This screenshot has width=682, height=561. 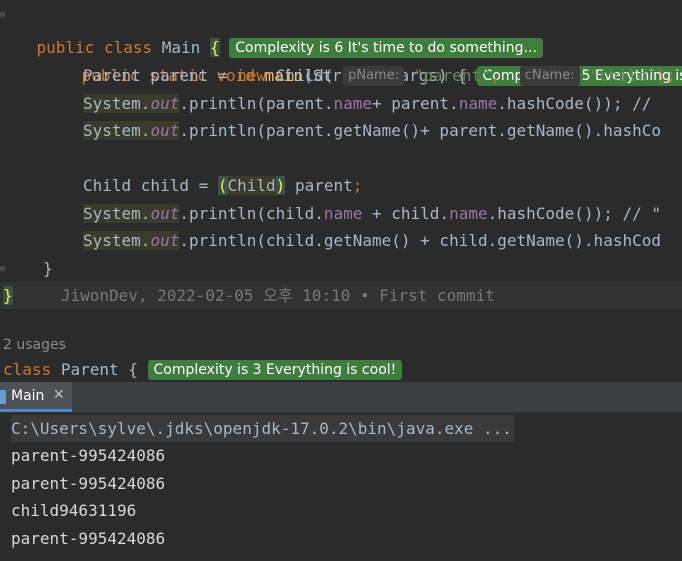 I want to click on string-literal: "child", so click(x=623, y=75).